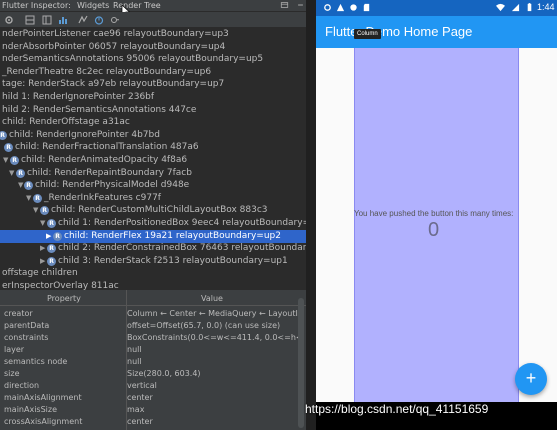 The width and height of the screenshot is (557, 430). What do you see at coordinates (153, 299) in the screenshot?
I see `properties-header: Property Value` at bounding box center [153, 299].